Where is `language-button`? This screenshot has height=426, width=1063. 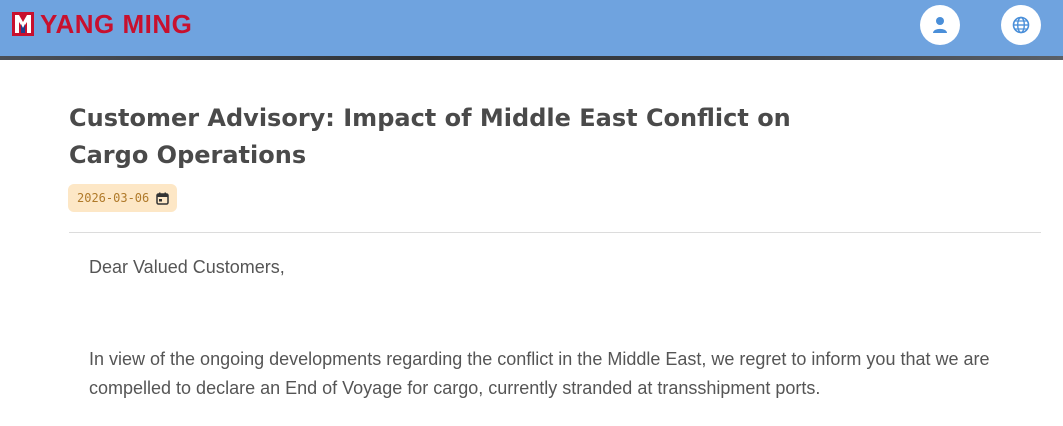
language-button is located at coordinates (1021, 25).